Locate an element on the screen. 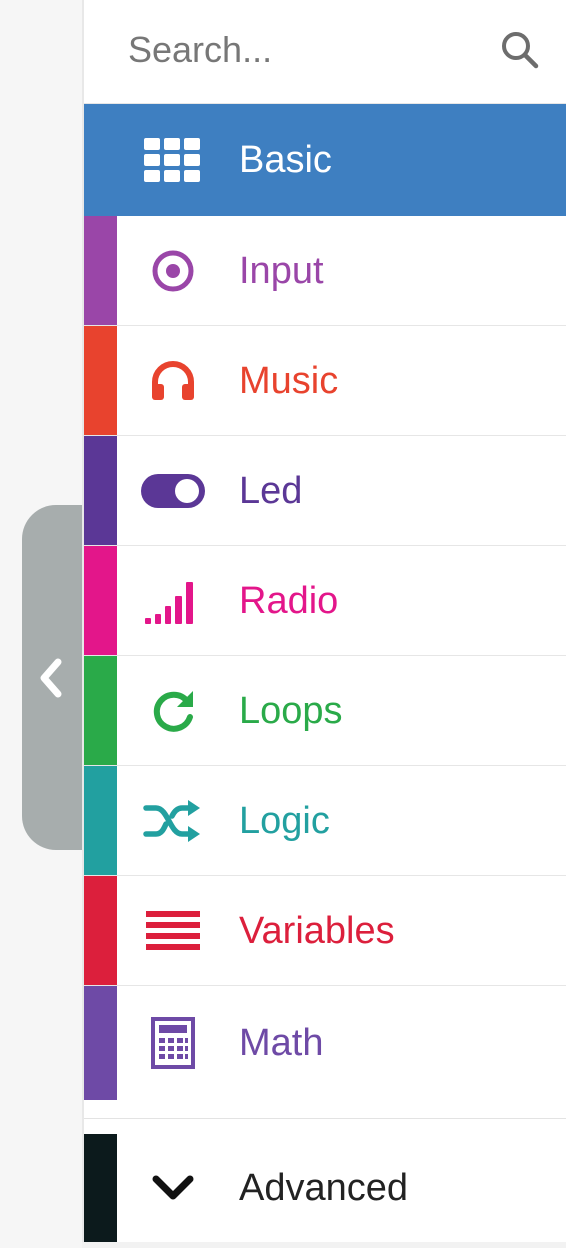  calculator-icon is located at coordinates (173, 1043).